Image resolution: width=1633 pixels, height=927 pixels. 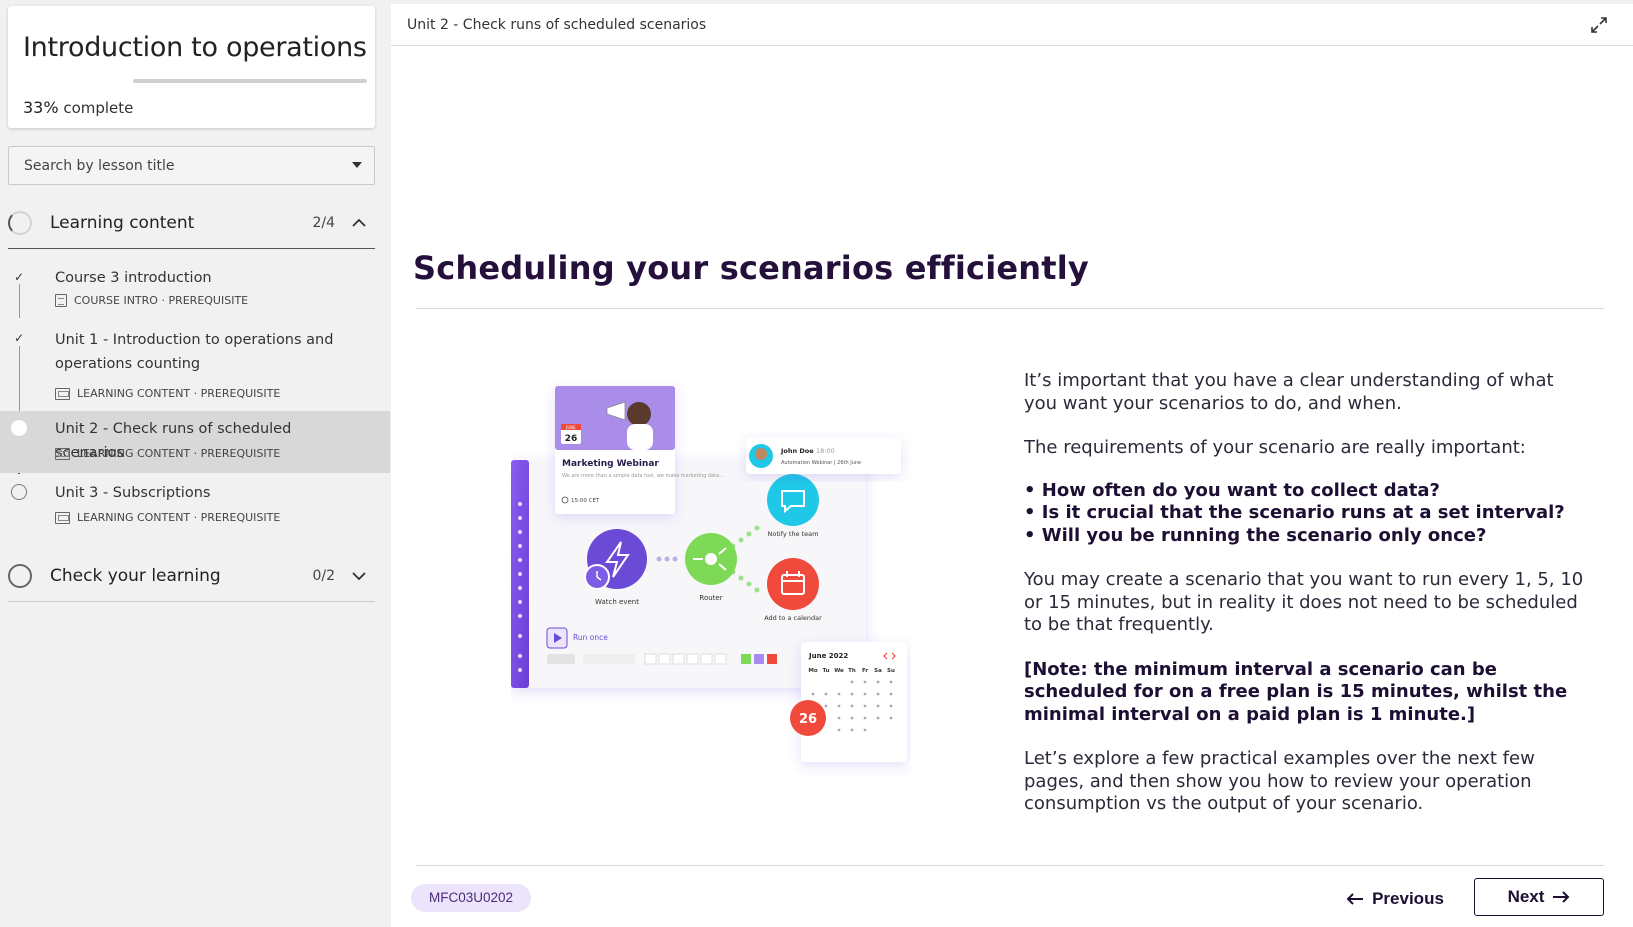 I want to click on course-title: Introduction to operations, so click(x=195, y=47).